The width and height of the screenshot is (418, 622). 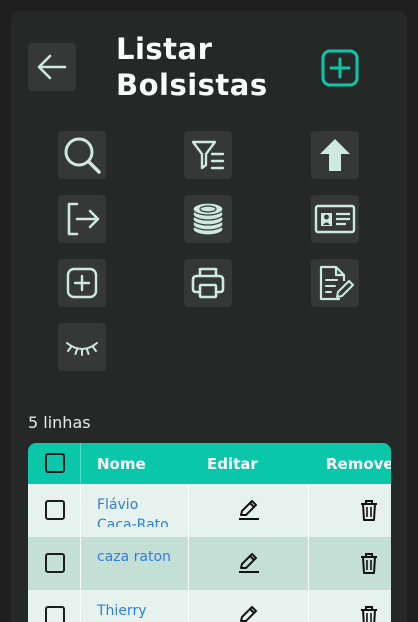 I want to click on bolsista-name-link: Flávio Caca-Rato, so click(x=136, y=511).